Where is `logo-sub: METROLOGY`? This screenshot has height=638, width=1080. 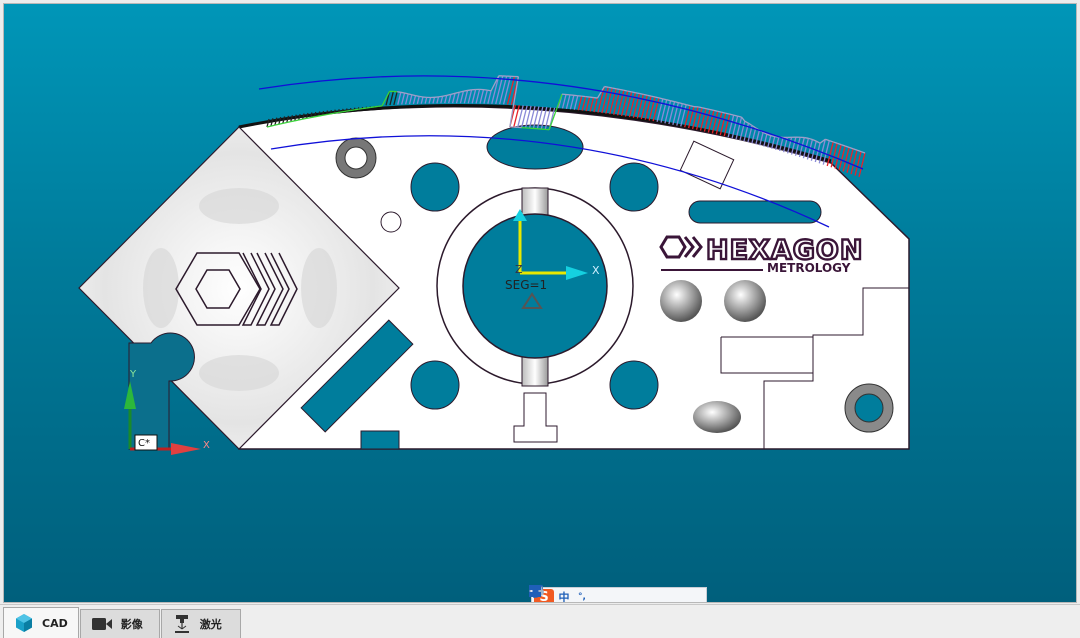
logo-sub: METROLOGY is located at coordinates (809, 268).